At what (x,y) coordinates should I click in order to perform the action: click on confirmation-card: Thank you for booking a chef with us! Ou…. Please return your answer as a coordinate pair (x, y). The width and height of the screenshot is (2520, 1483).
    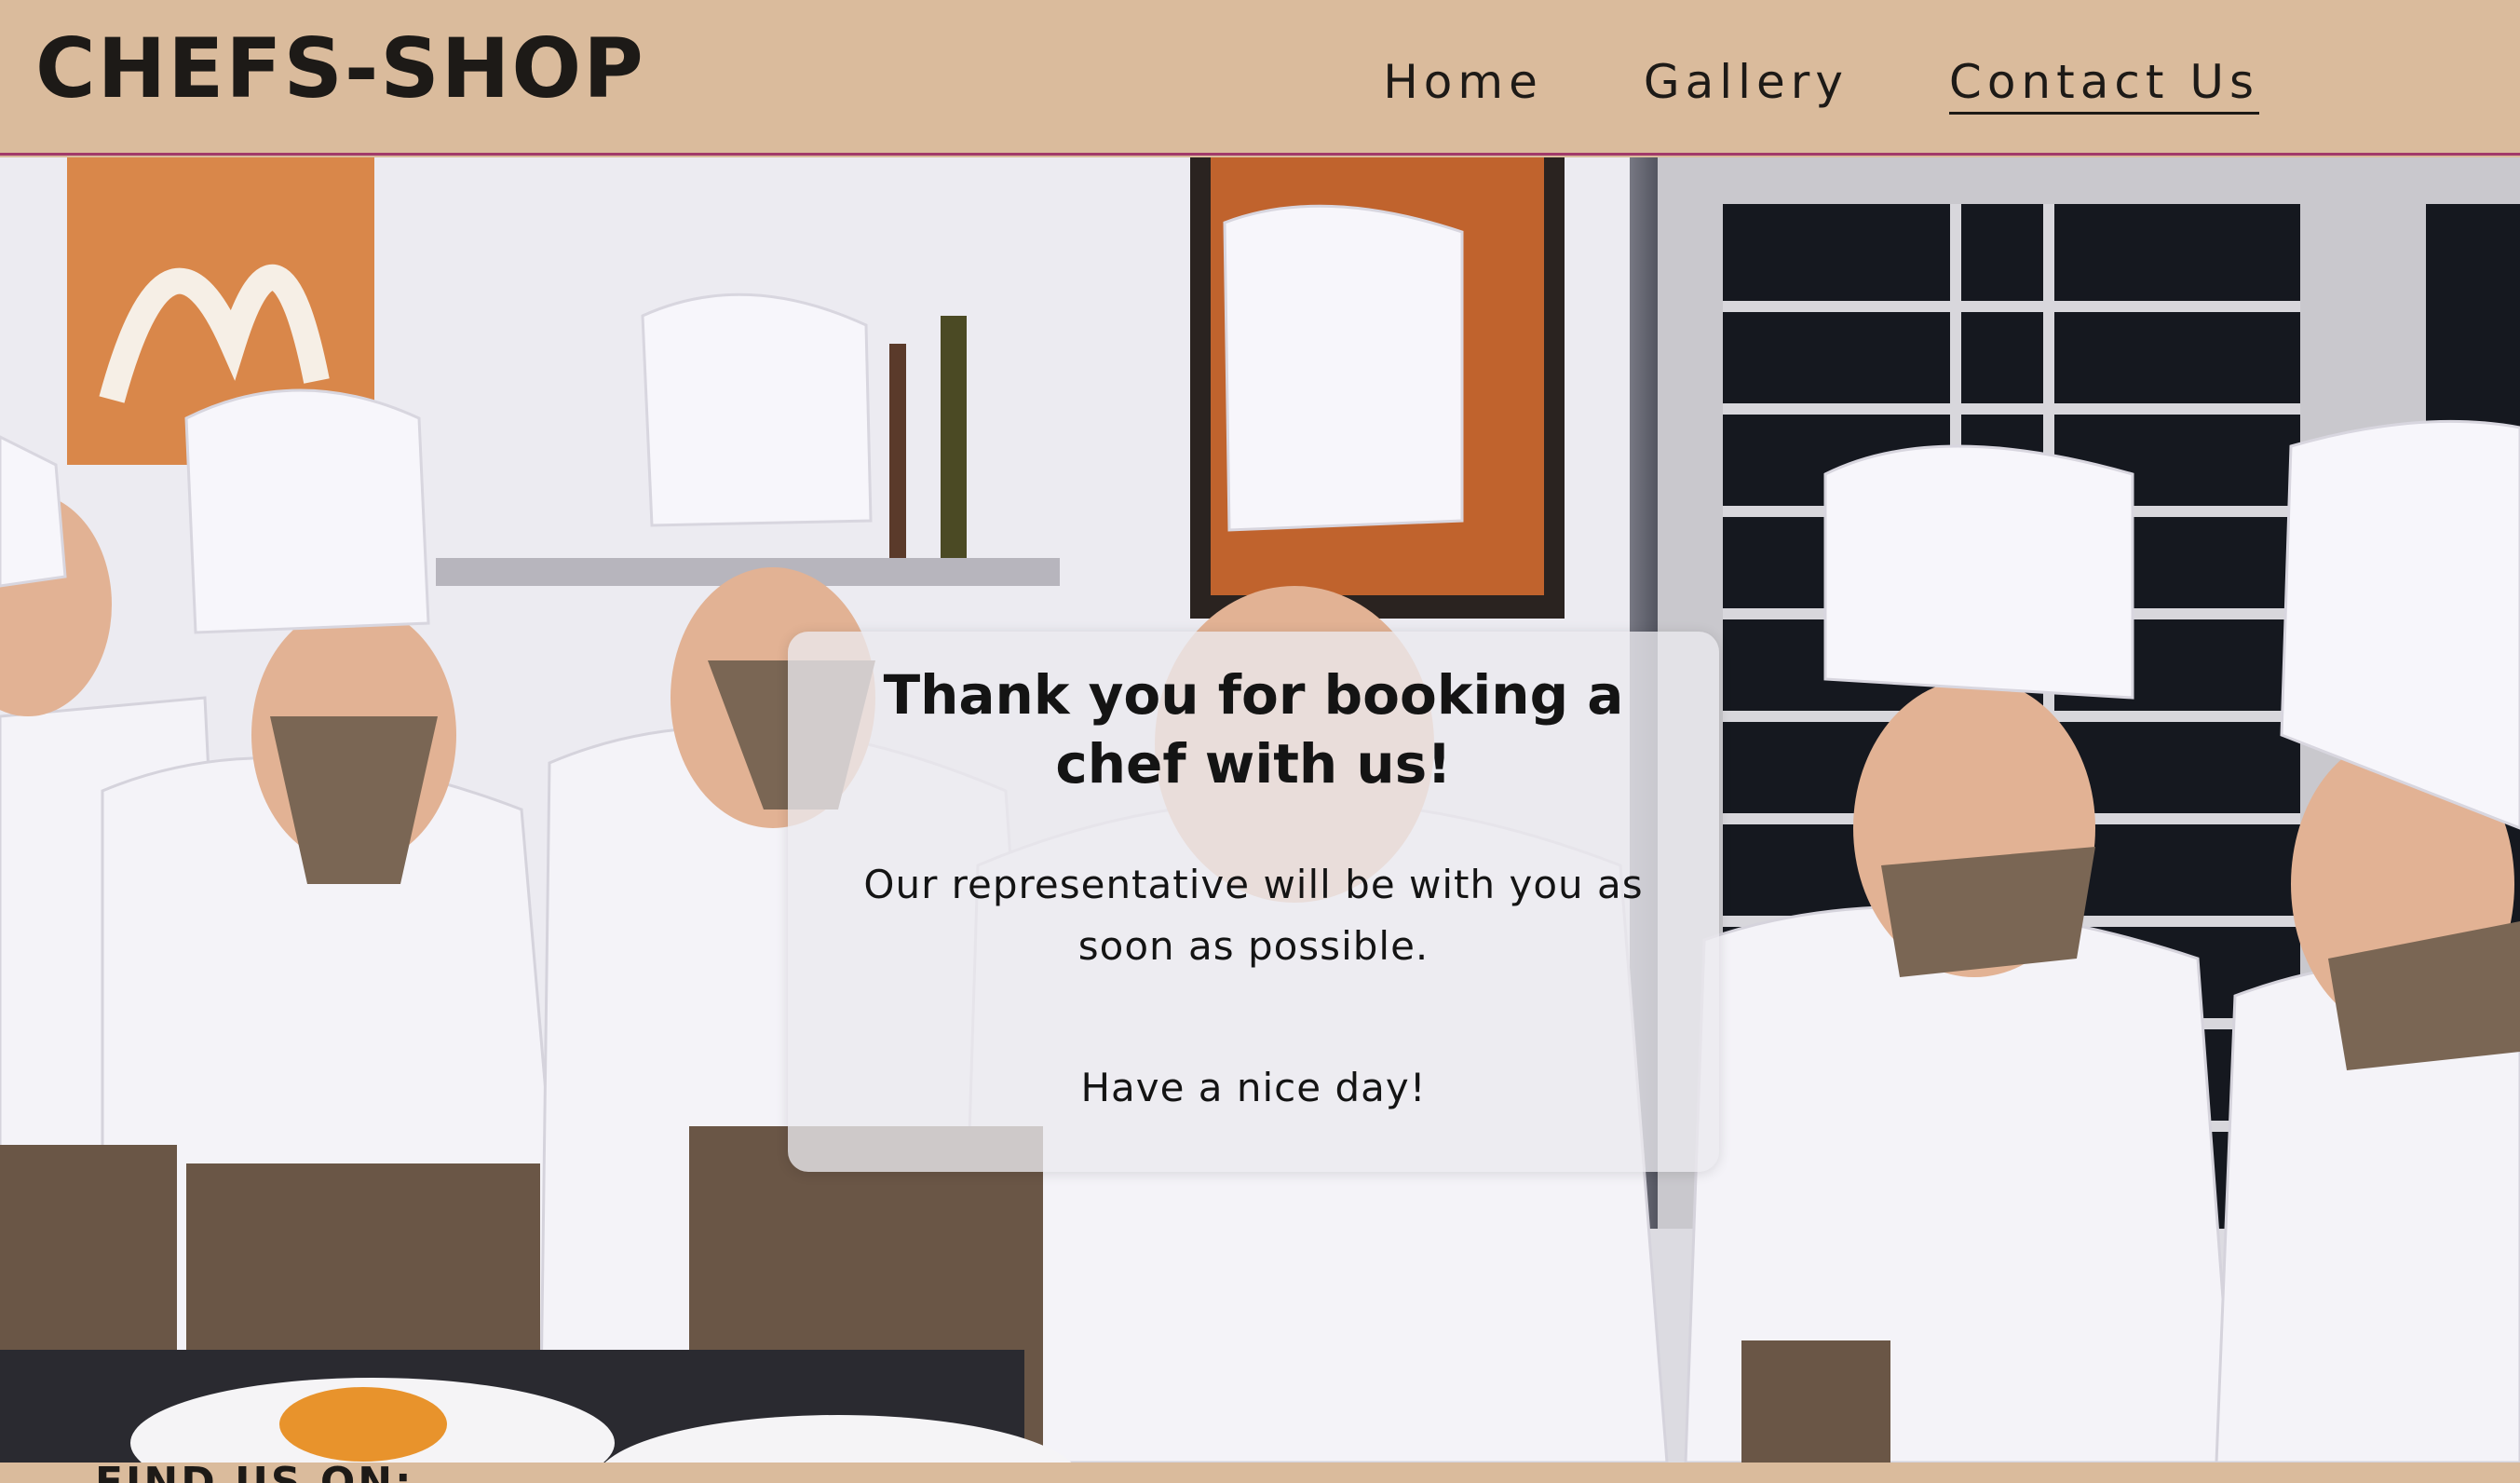
    Looking at the image, I should click on (1253, 902).